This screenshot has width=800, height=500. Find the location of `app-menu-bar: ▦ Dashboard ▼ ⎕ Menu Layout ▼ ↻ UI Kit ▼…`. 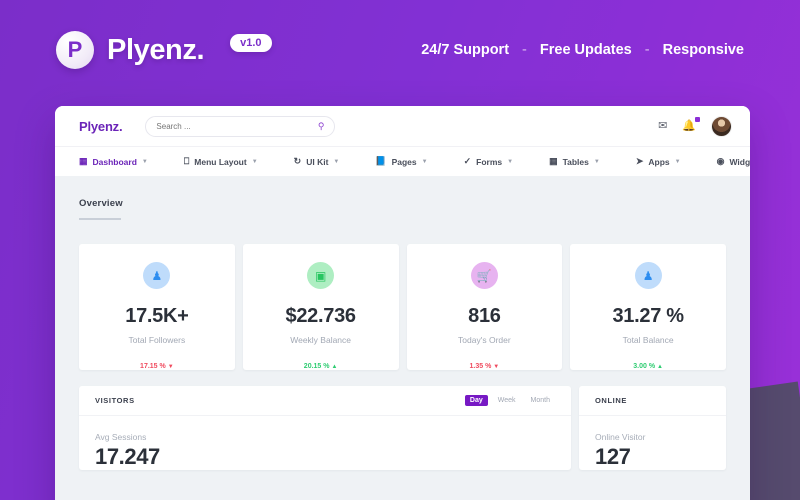

app-menu-bar: ▦ Dashboard ▼ ⎕ Menu Layout ▼ ↻ UI Kit ▼… is located at coordinates (402, 161).